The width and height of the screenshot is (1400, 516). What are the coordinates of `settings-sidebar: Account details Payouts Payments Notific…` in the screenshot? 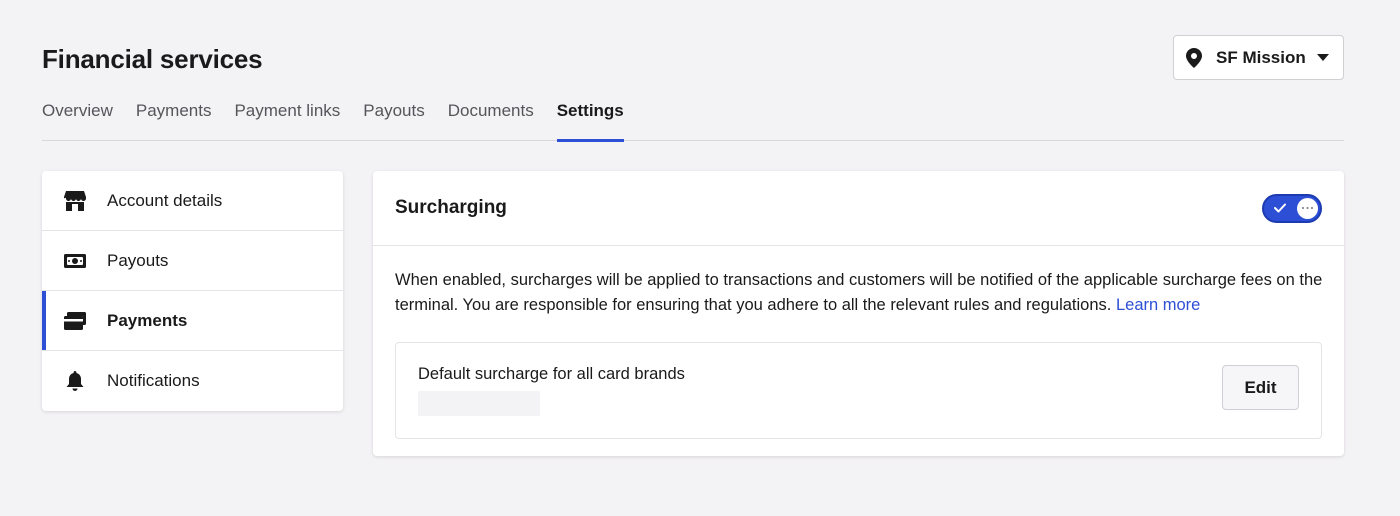 It's located at (192, 291).